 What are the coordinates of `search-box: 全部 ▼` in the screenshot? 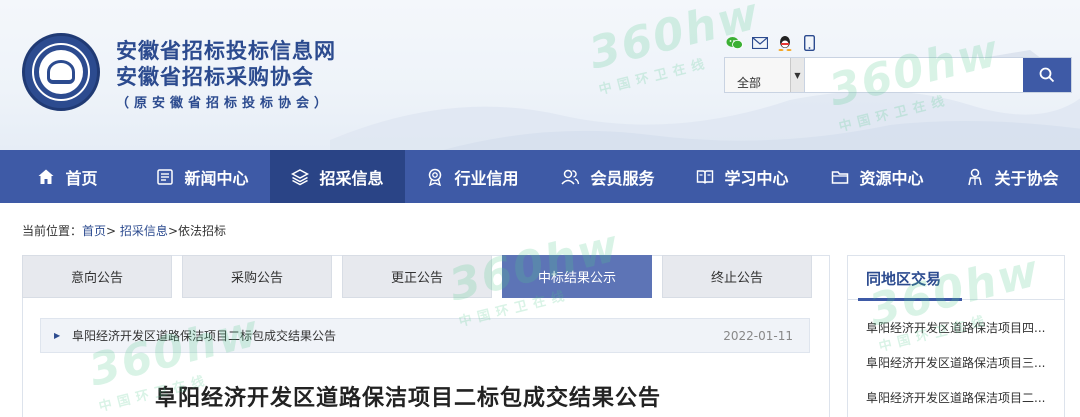 It's located at (898, 75).